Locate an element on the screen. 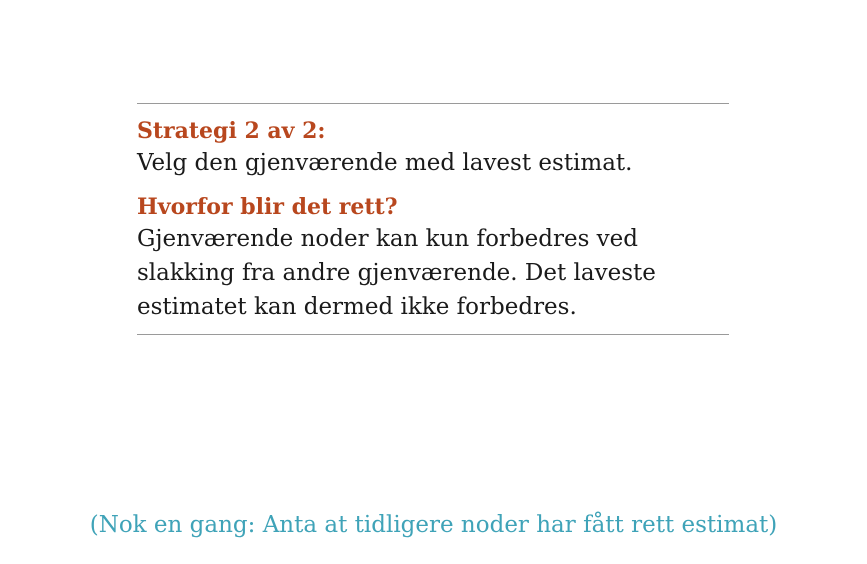 This screenshot has width=867, height=564. strategy-heading: Strategi 2 av 2: is located at coordinates (231, 131).